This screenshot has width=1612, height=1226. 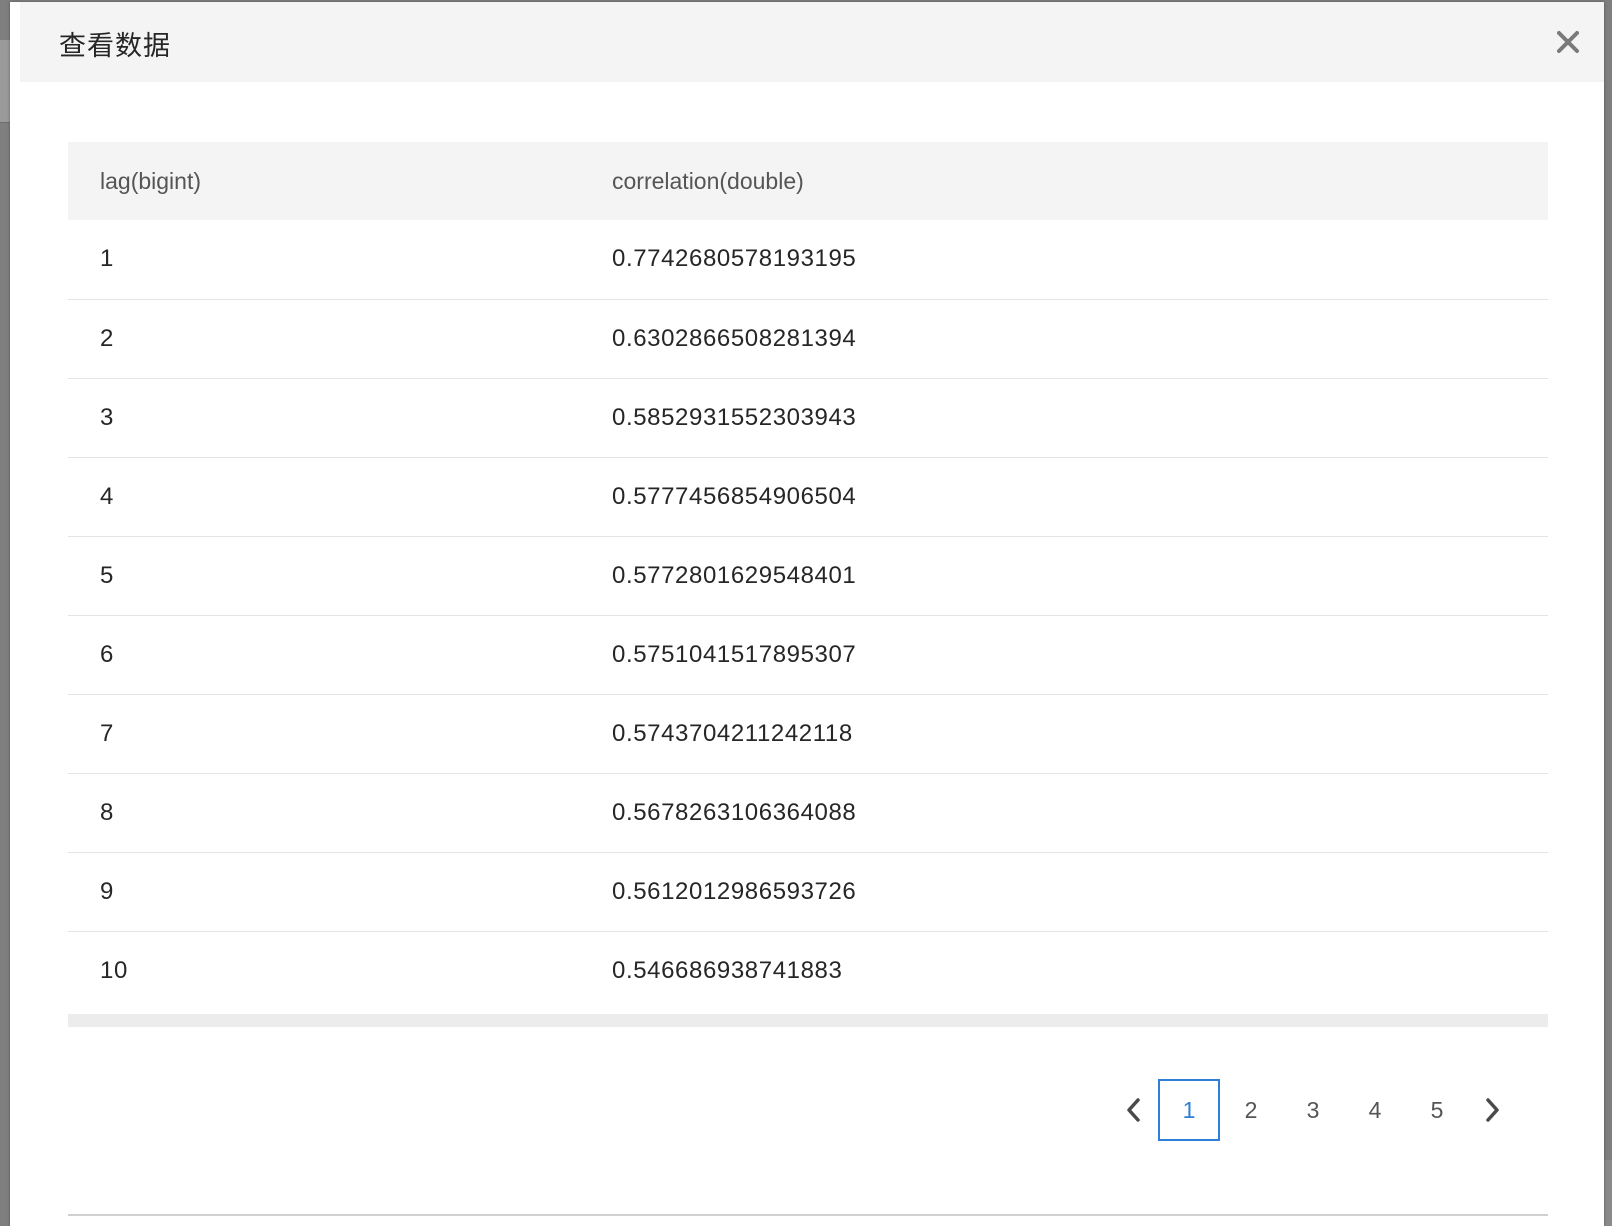 I want to click on close-button, so click(x=1568, y=42).